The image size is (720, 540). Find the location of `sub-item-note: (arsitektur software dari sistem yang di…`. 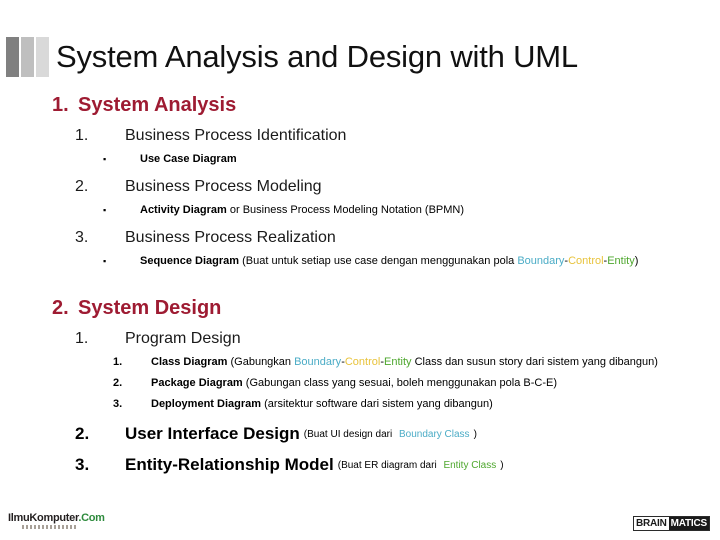

sub-item-note: (arsitektur software dari sistem yang di… is located at coordinates (377, 404).